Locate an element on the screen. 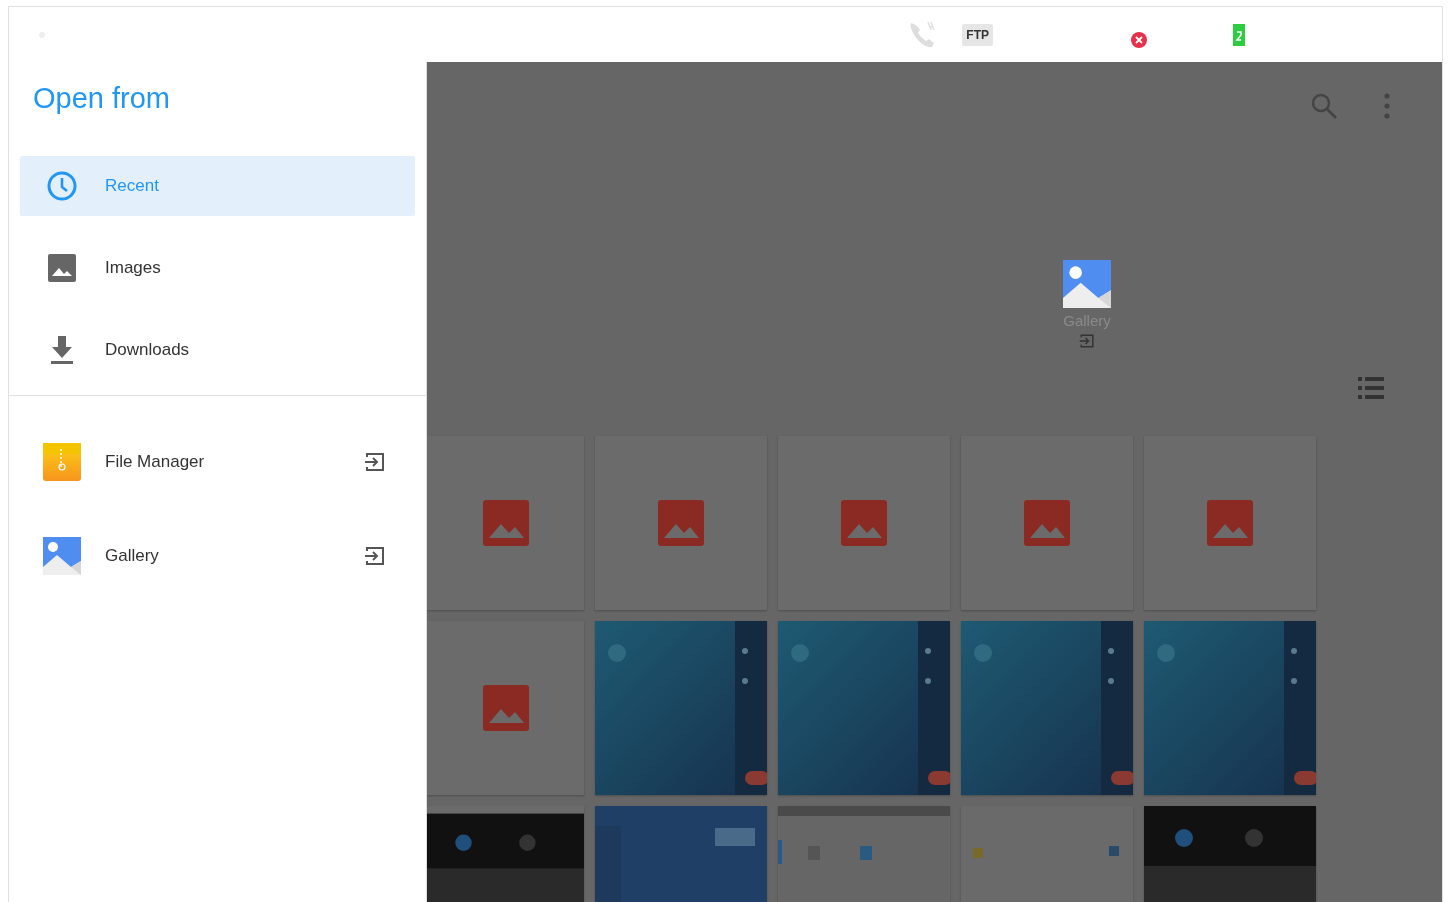 The width and height of the screenshot is (1452, 902). drawer-item: Images is located at coordinates (217, 268).